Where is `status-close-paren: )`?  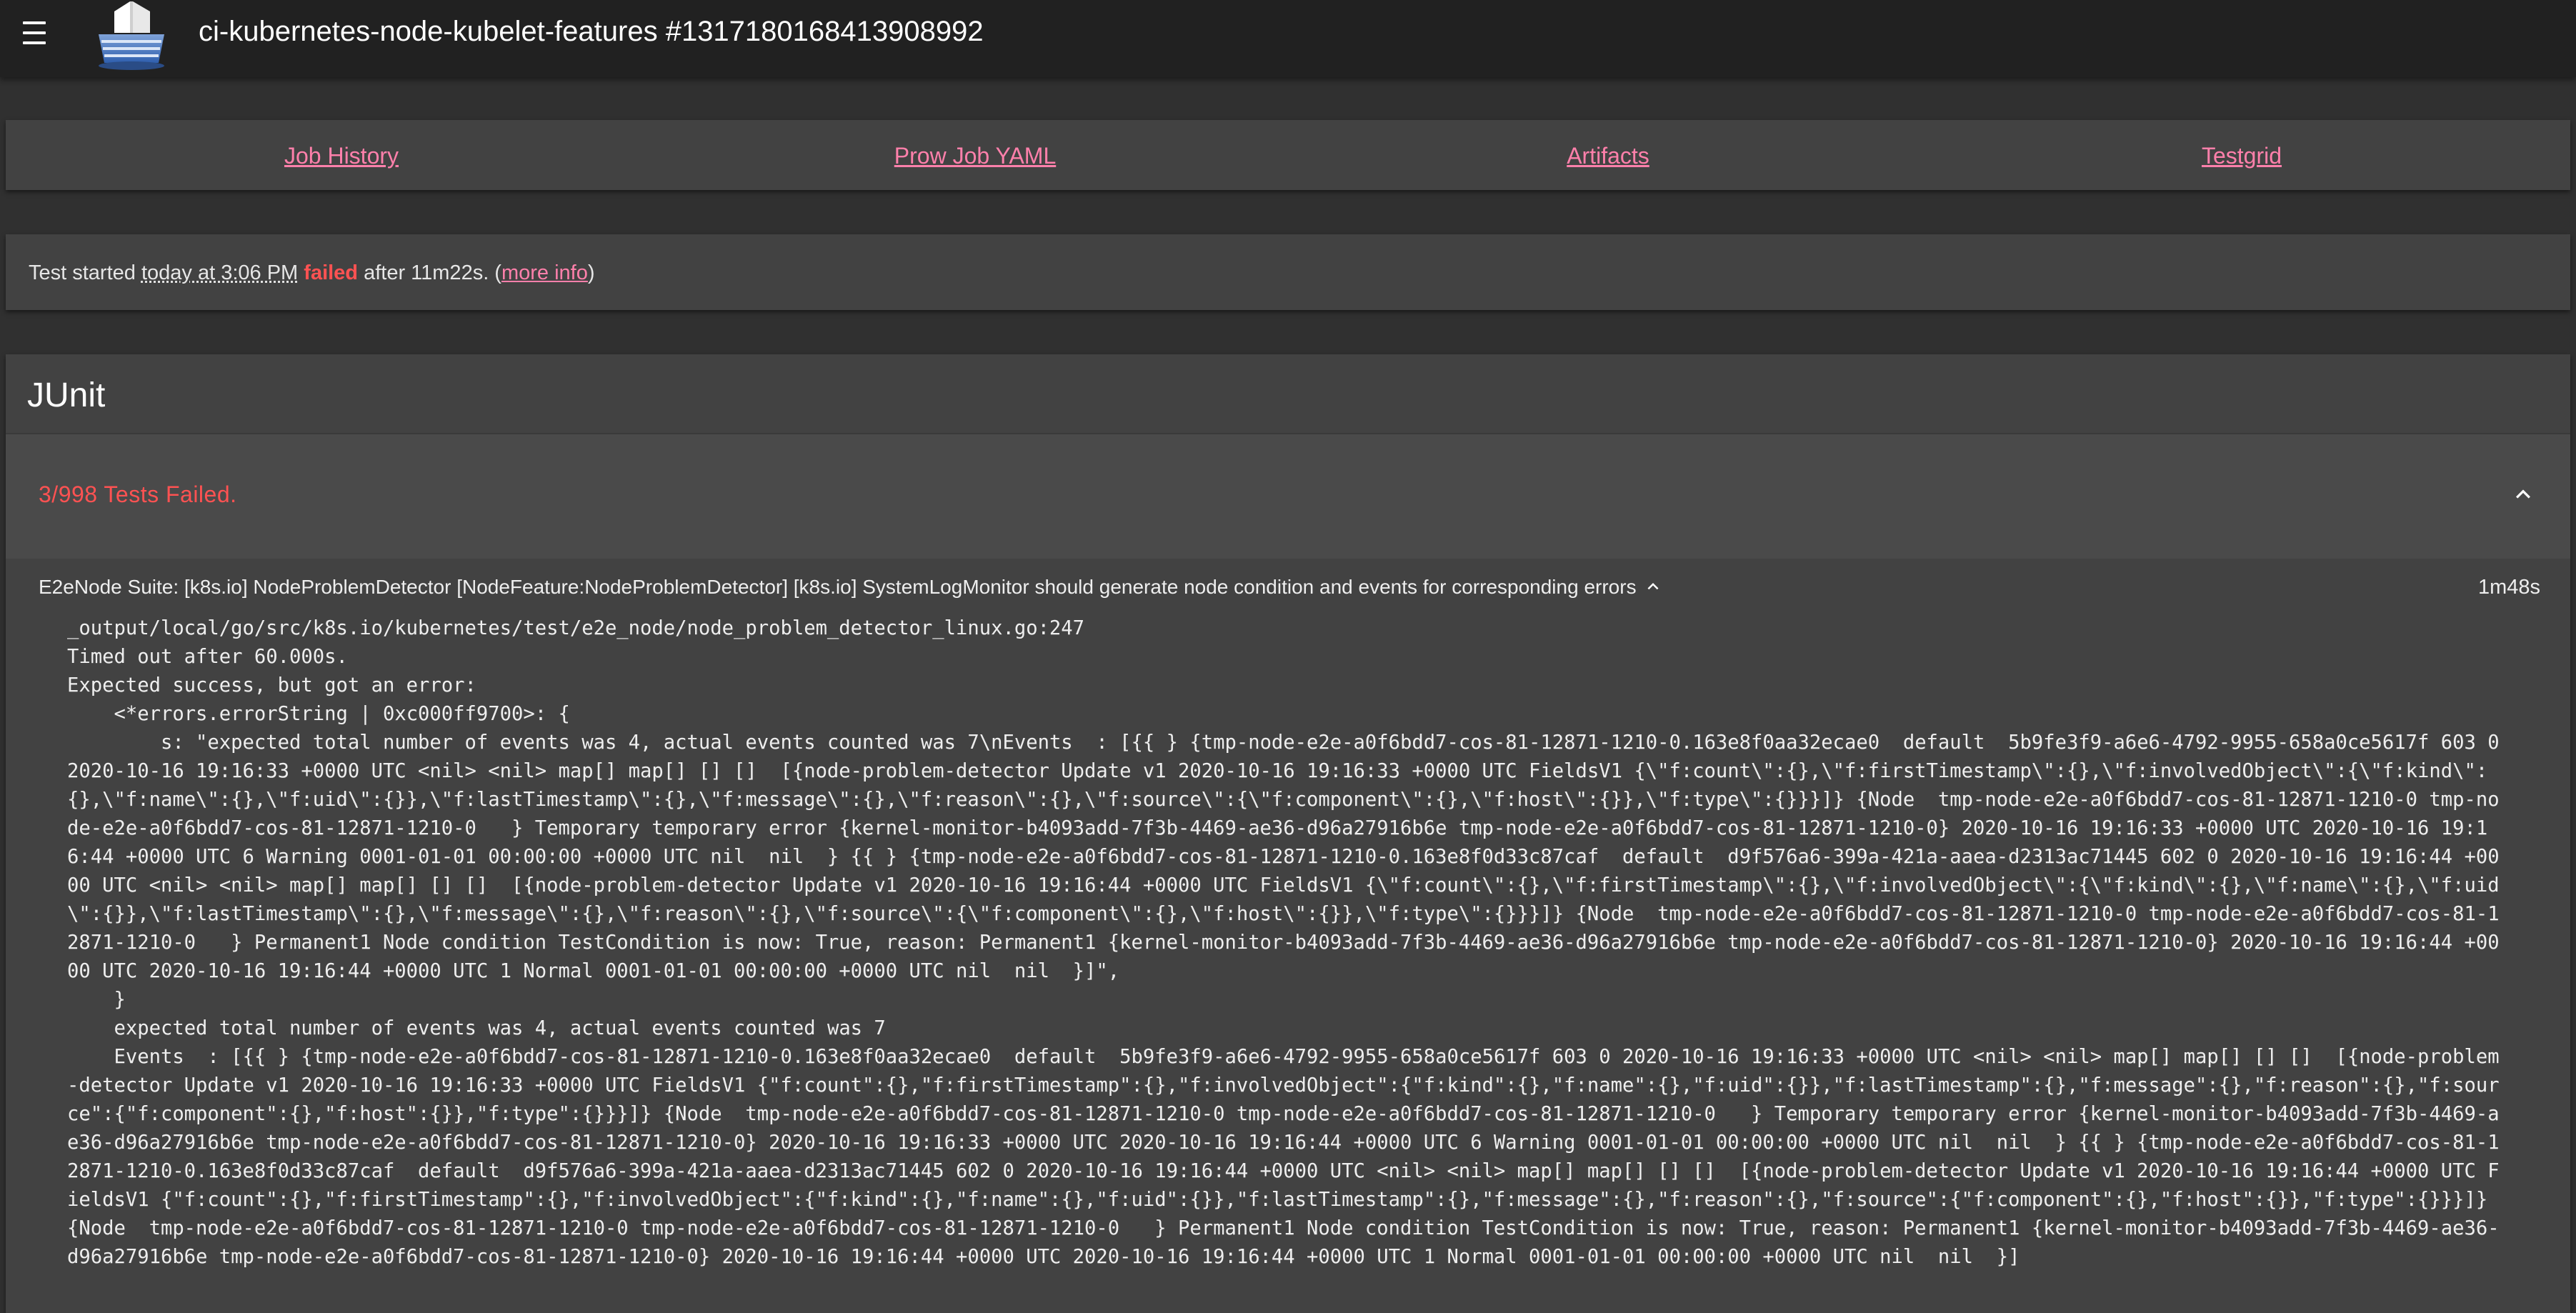 status-close-paren: ) is located at coordinates (591, 272).